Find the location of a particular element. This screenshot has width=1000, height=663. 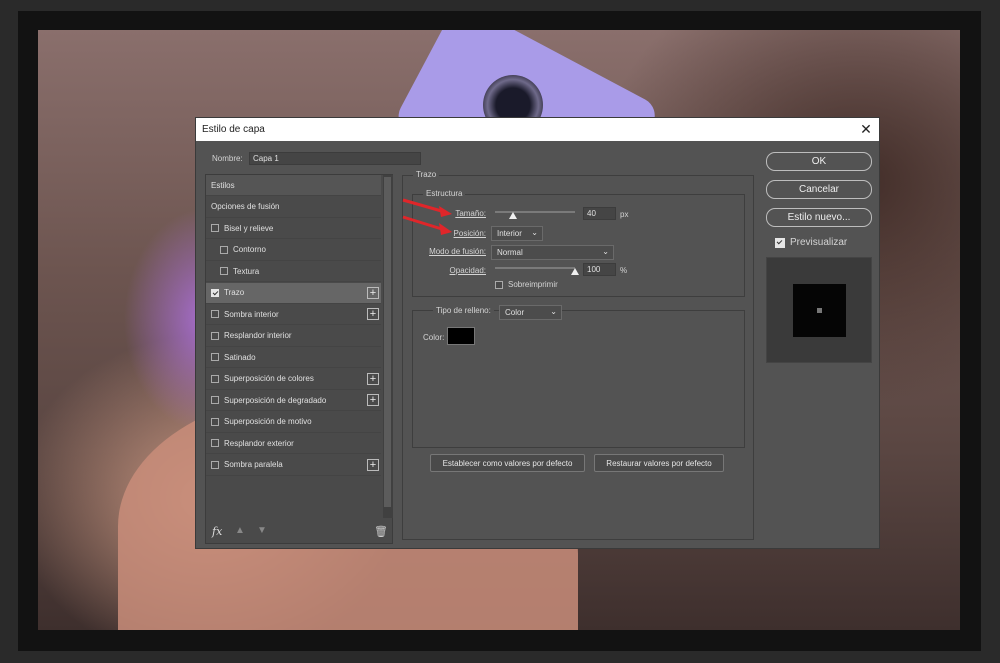

name-input: Capa 1 is located at coordinates (335, 158).